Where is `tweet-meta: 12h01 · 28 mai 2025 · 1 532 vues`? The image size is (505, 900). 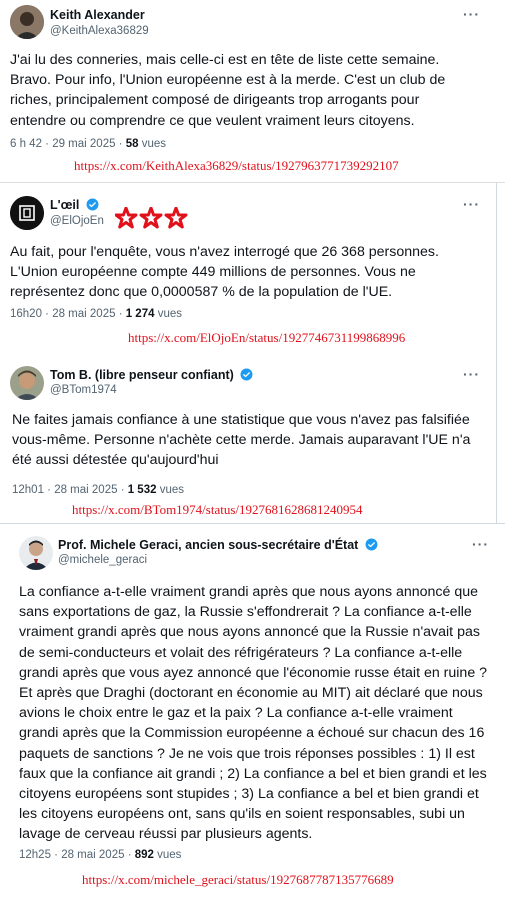
tweet-meta: 12h01 · 28 mai 2025 · 1 532 vues is located at coordinates (98, 490).